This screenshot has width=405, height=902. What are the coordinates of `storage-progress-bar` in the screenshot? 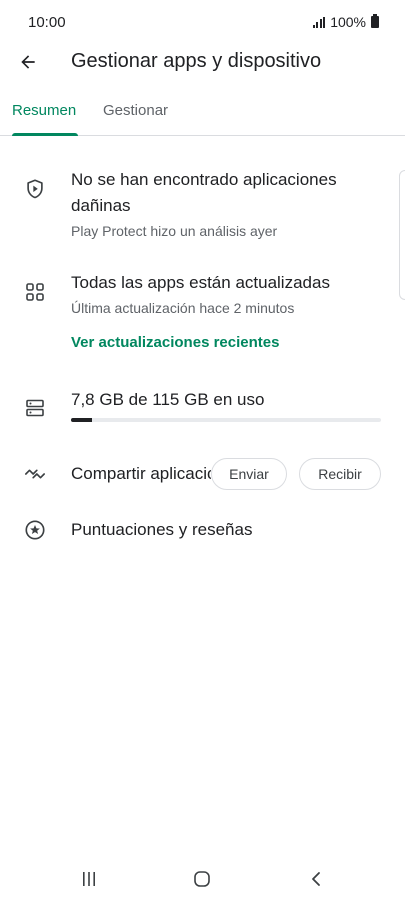 It's located at (226, 420).